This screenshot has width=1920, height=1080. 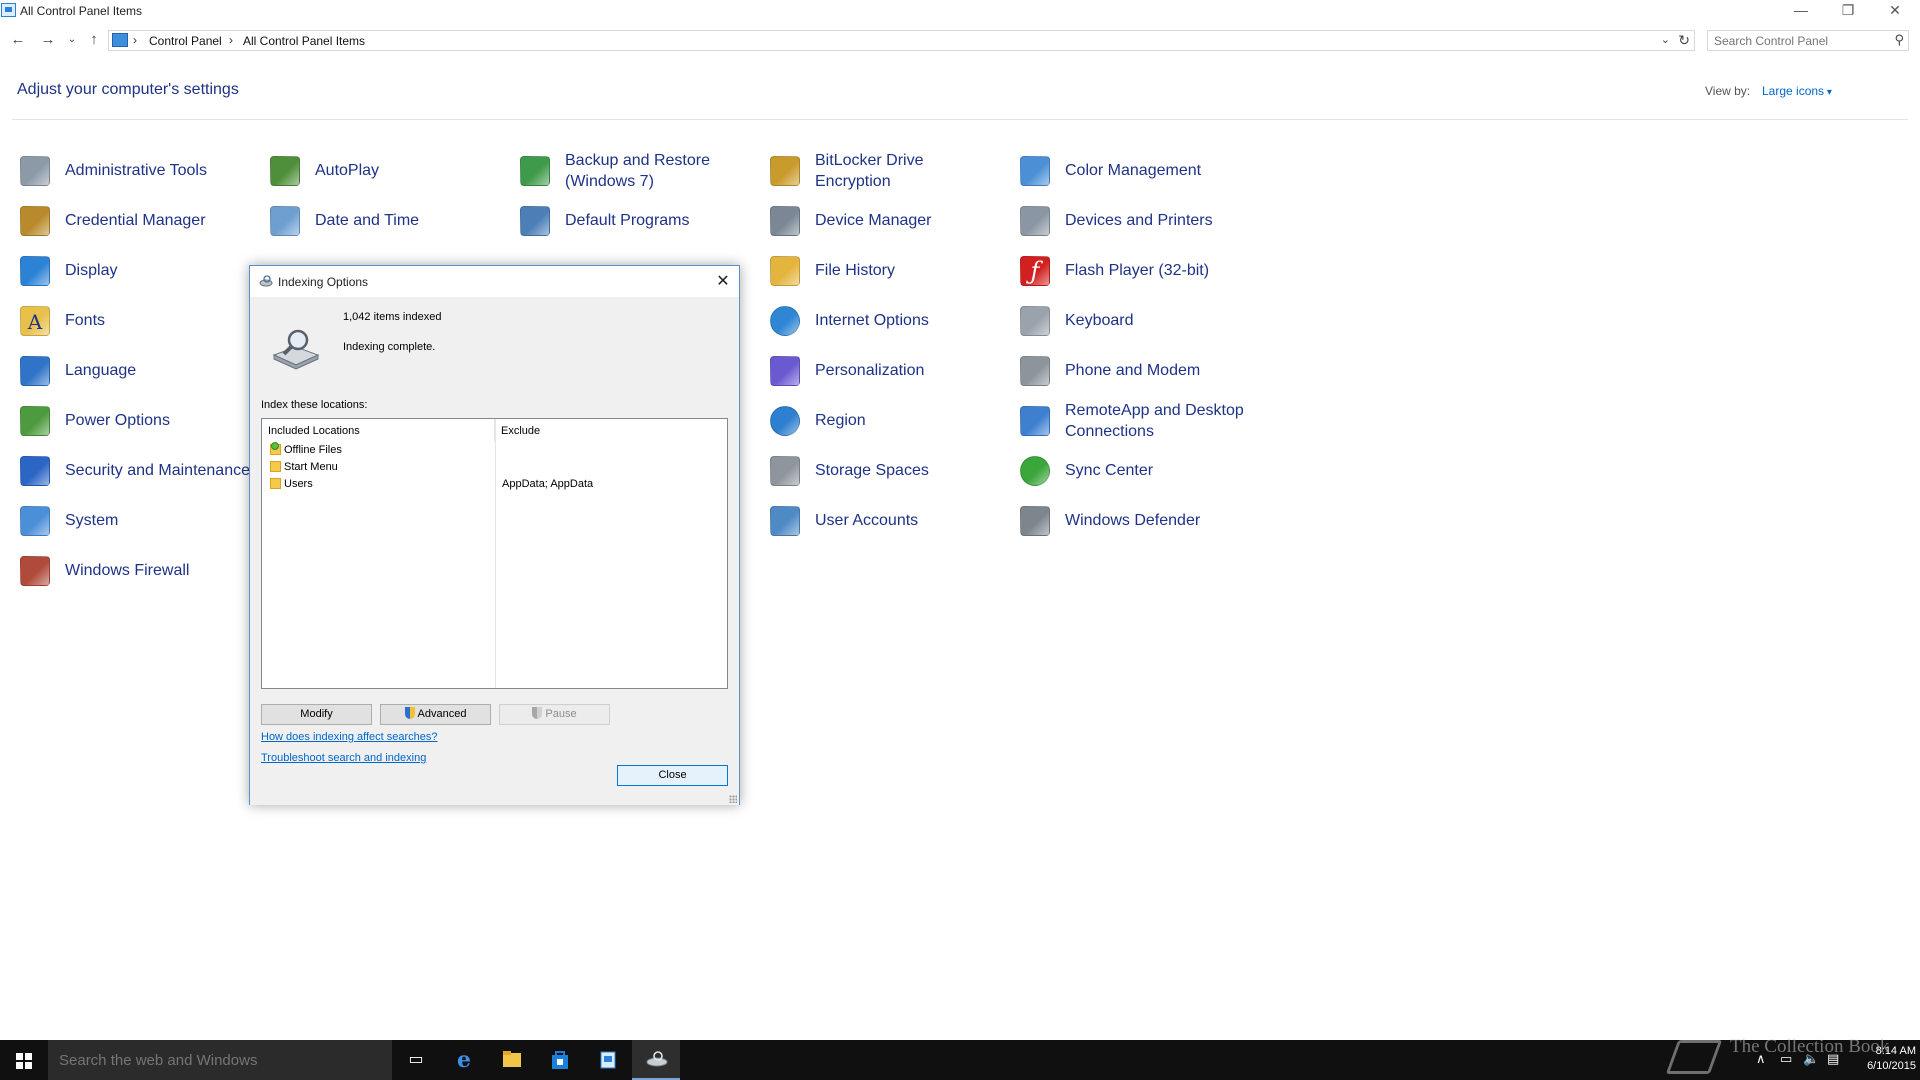 I want to click on cp-item-date-and-time: Date and Time, so click(x=390, y=220).